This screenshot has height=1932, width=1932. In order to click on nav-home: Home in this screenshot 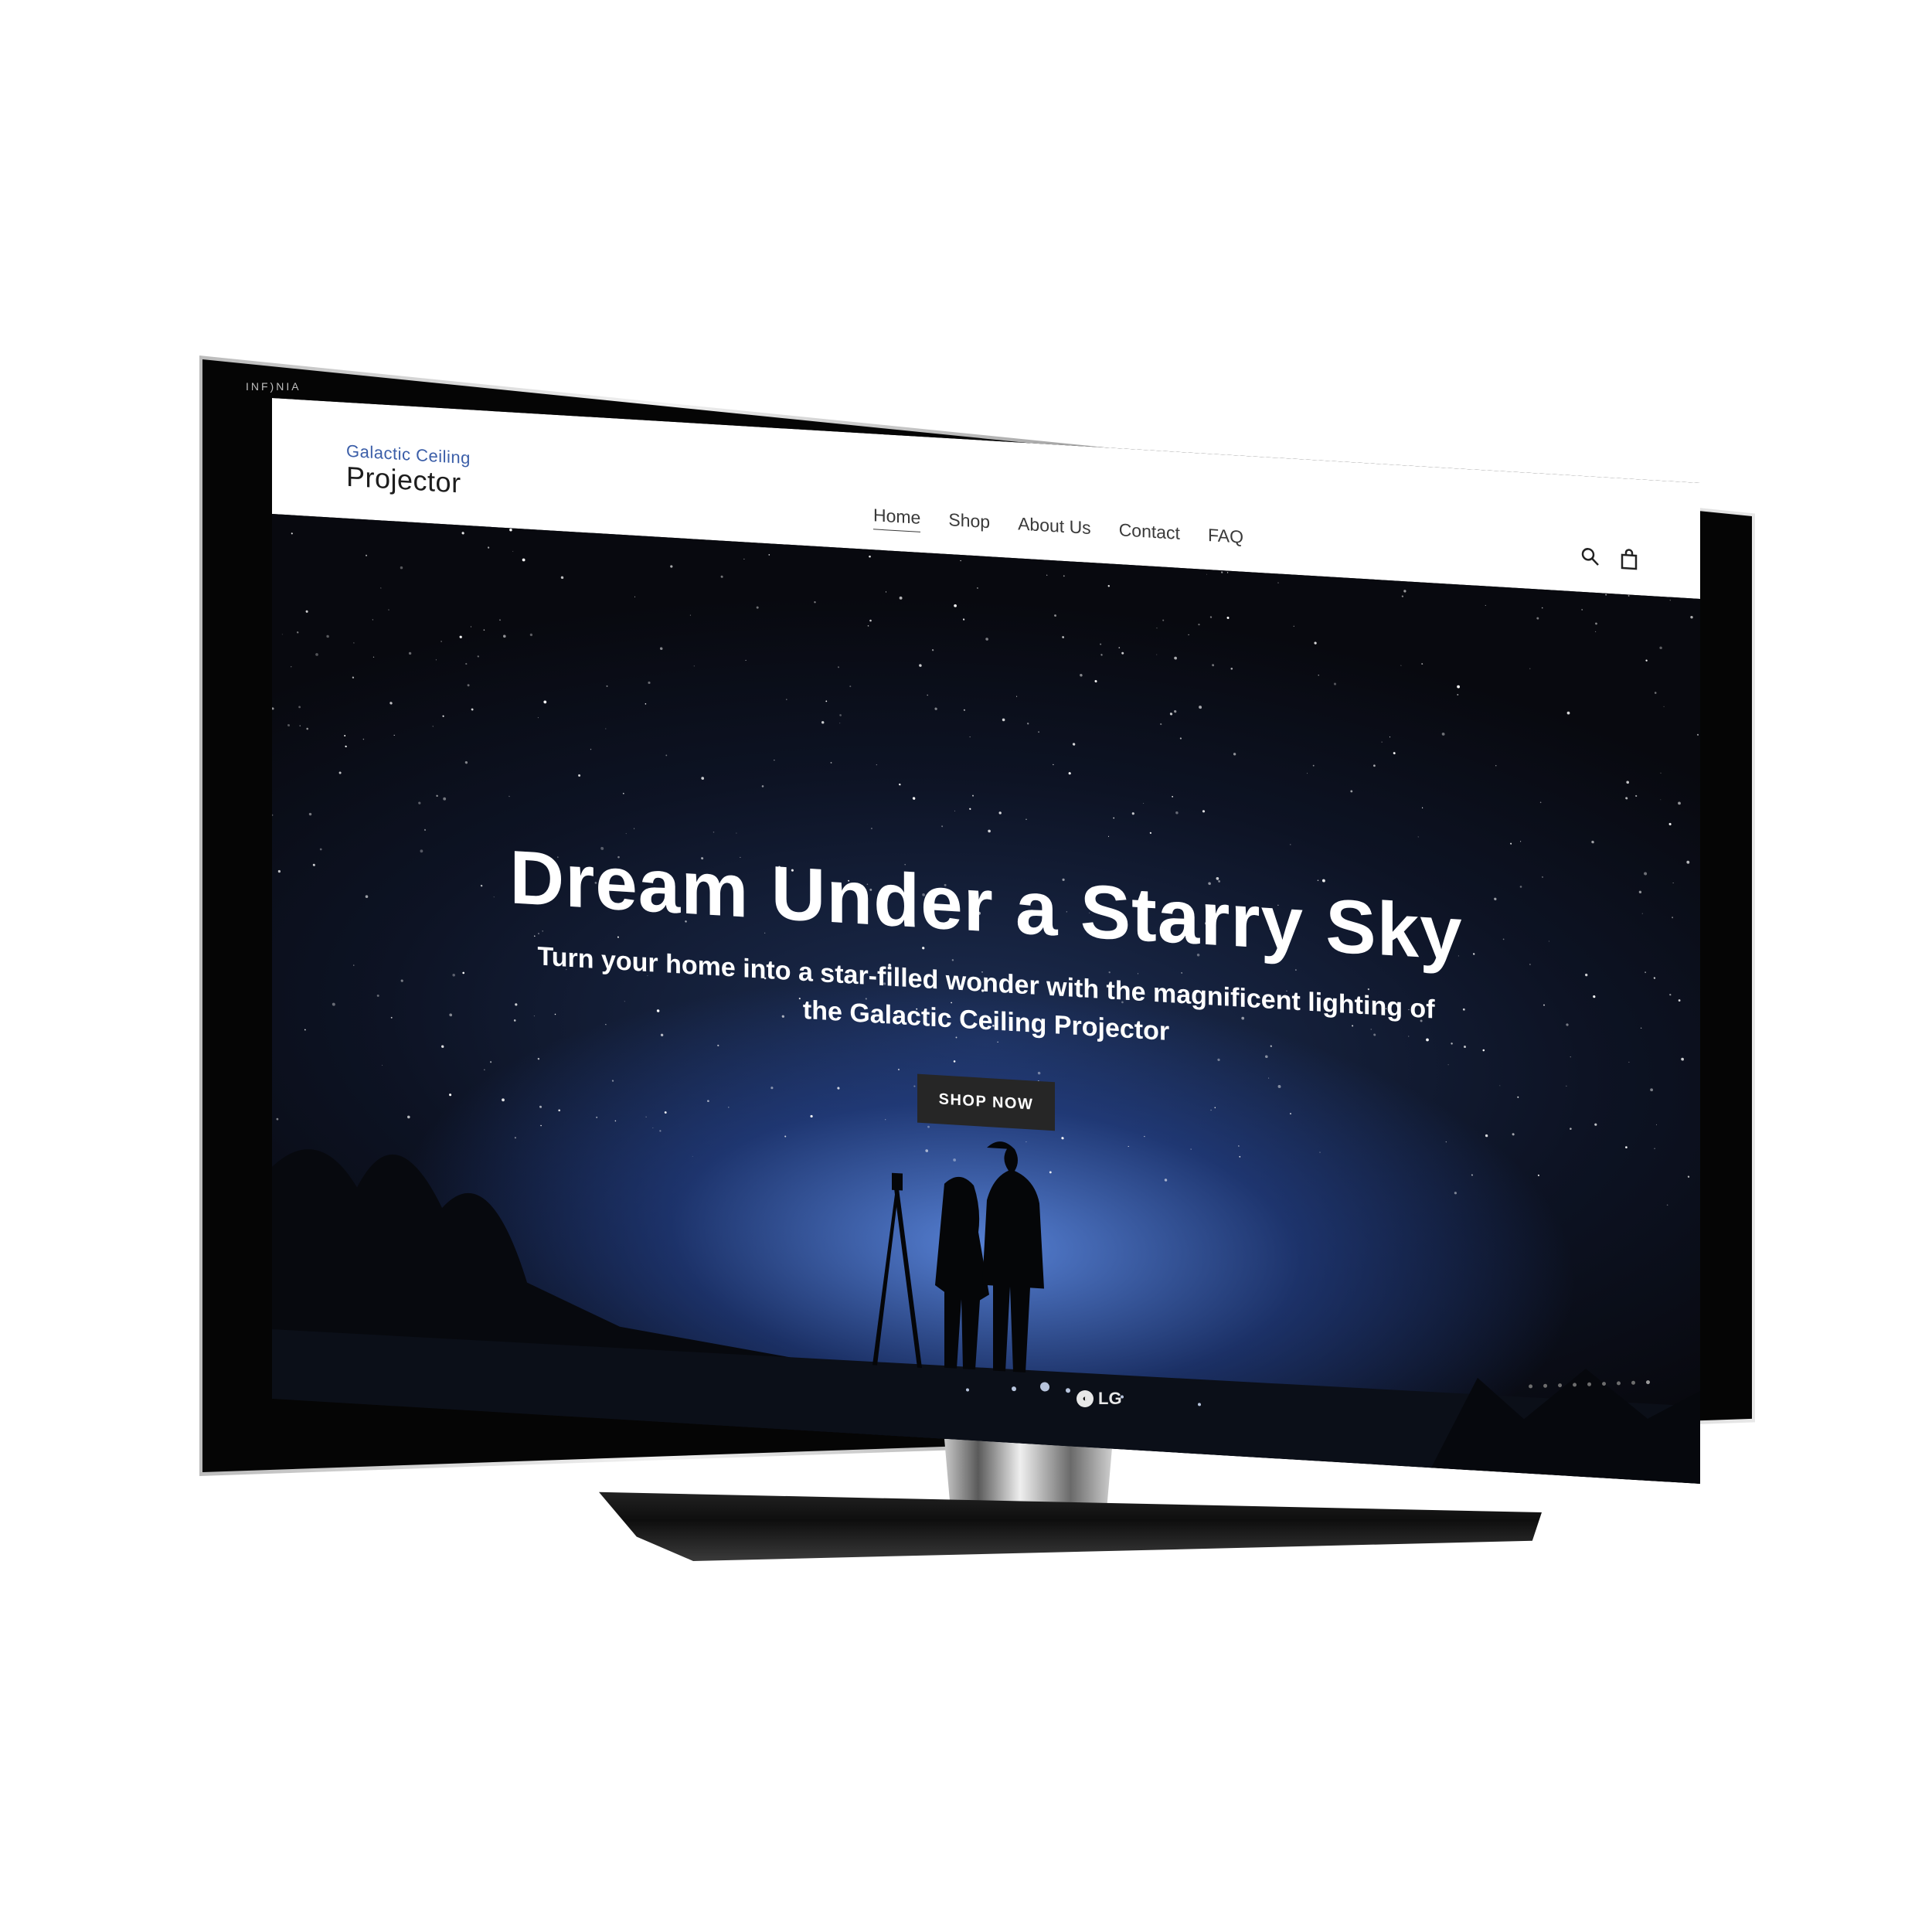, I will do `click(897, 518)`.